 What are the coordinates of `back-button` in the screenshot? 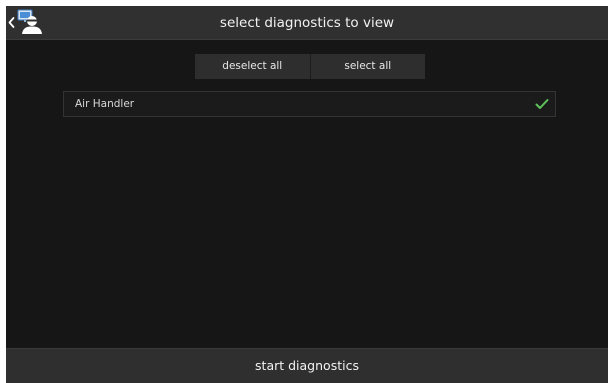 It's located at (32, 23).